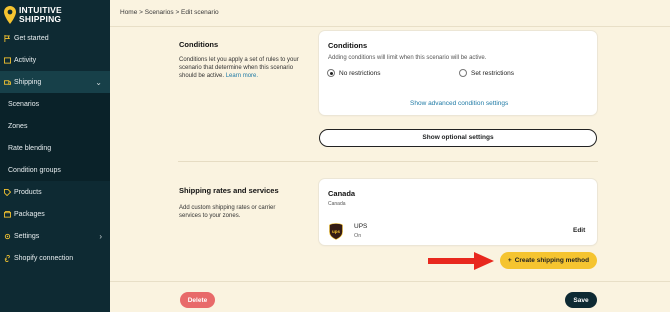  I want to click on brand-line2: SHIPPING, so click(40, 19).